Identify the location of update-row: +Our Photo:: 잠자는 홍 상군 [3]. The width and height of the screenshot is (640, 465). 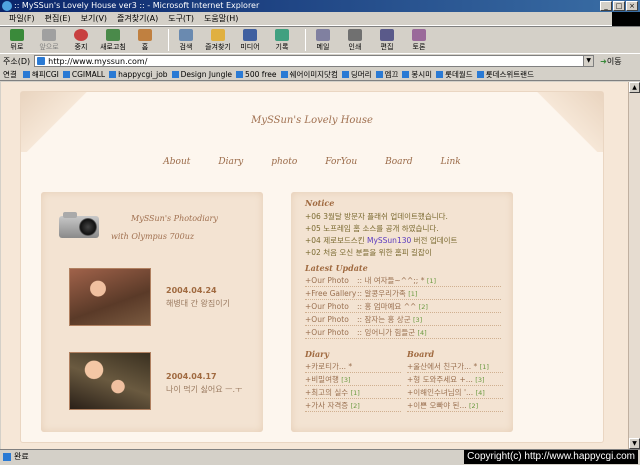
(403, 320).